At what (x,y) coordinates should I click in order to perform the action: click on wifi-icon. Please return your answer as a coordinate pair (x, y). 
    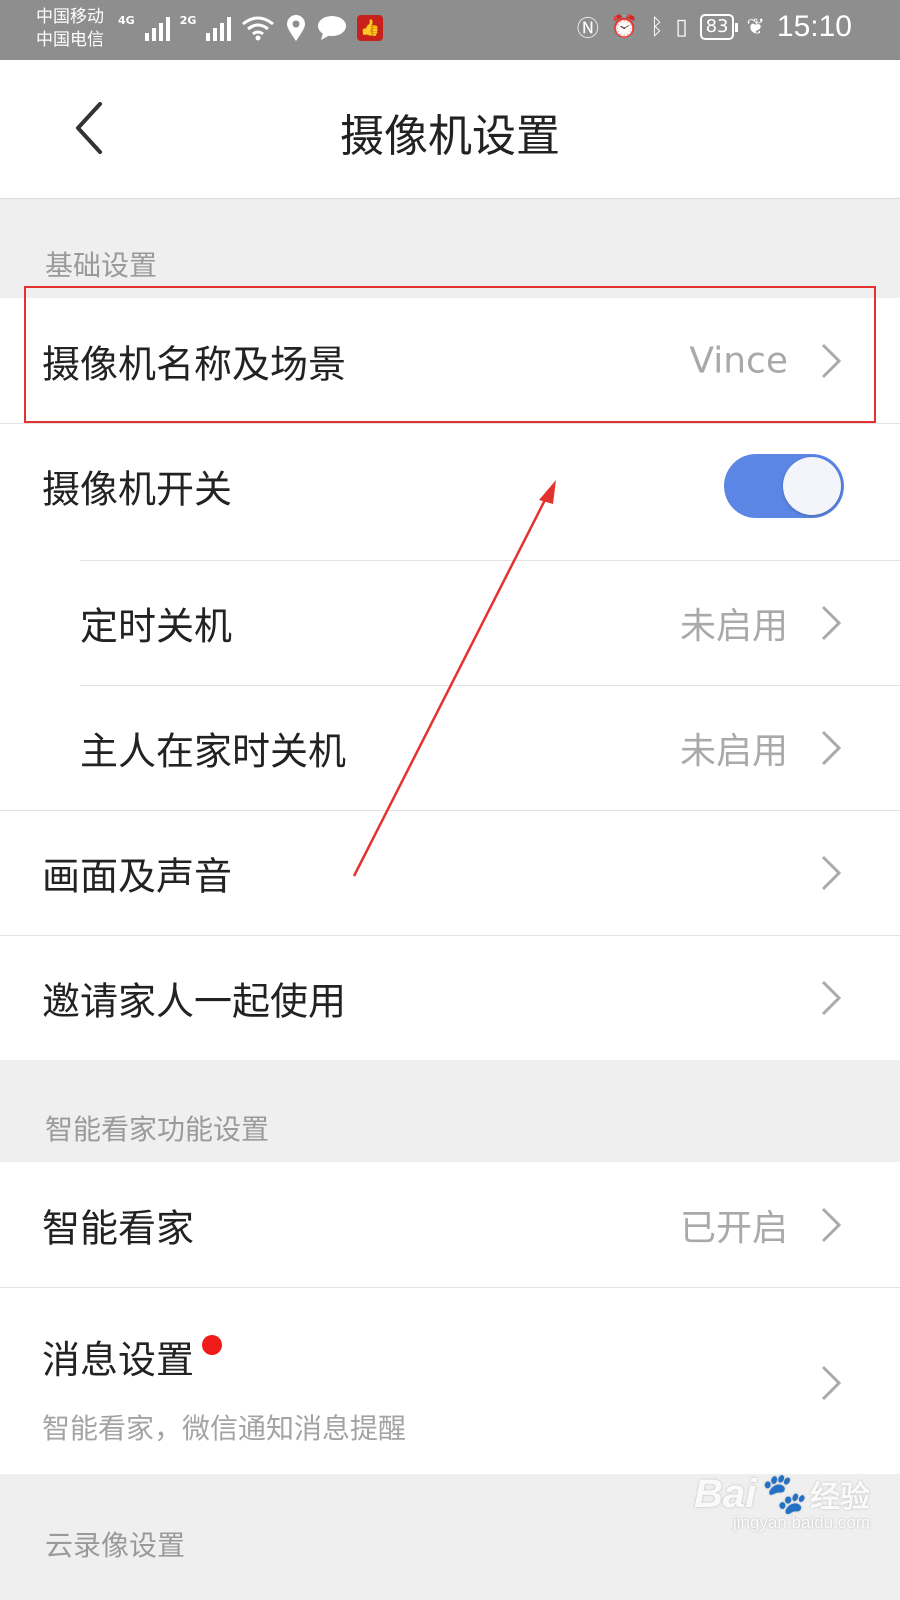
    Looking at the image, I should click on (258, 28).